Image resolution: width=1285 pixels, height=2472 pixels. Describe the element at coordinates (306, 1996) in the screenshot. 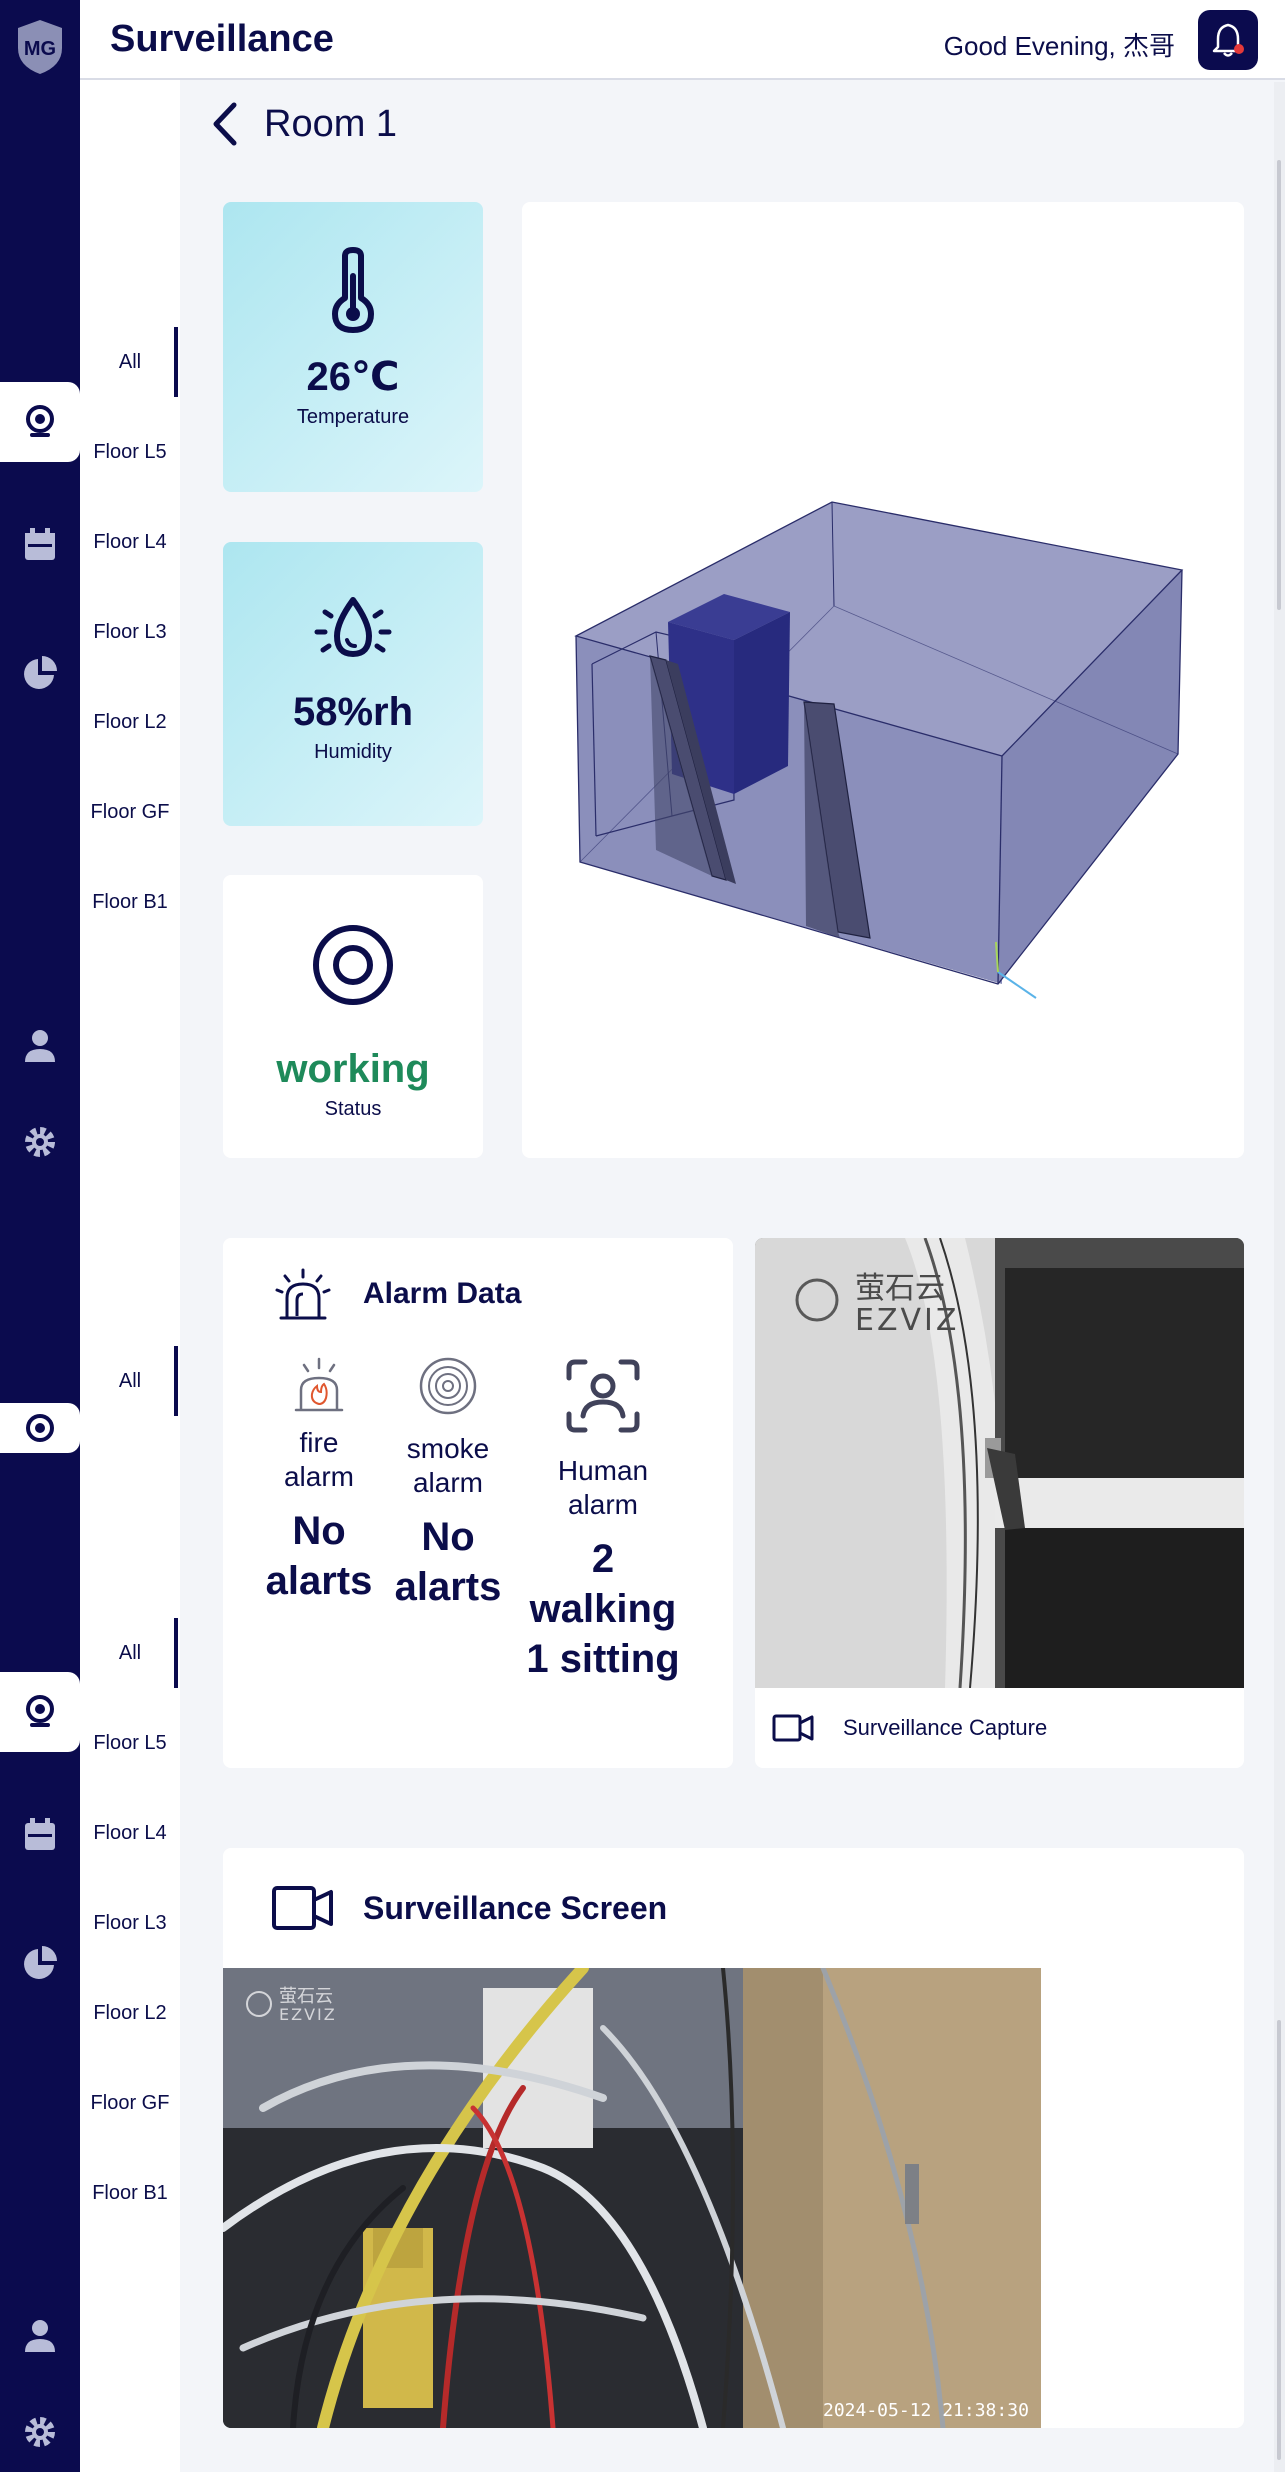

I see `screen-watermark: 萤石云` at that location.